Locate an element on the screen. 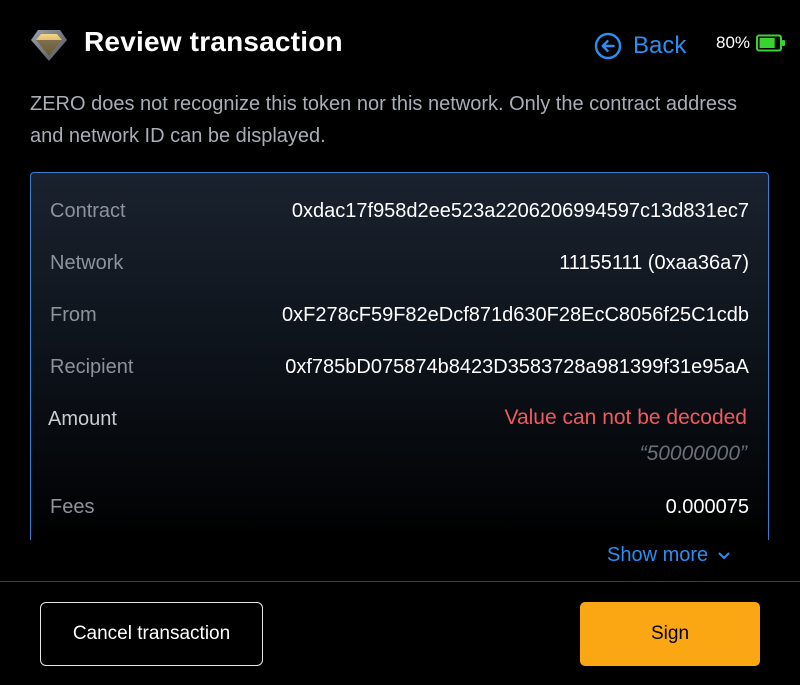 Image resolution: width=800 pixels, height=685 pixels. battery-status: 80% is located at coordinates (751, 43).